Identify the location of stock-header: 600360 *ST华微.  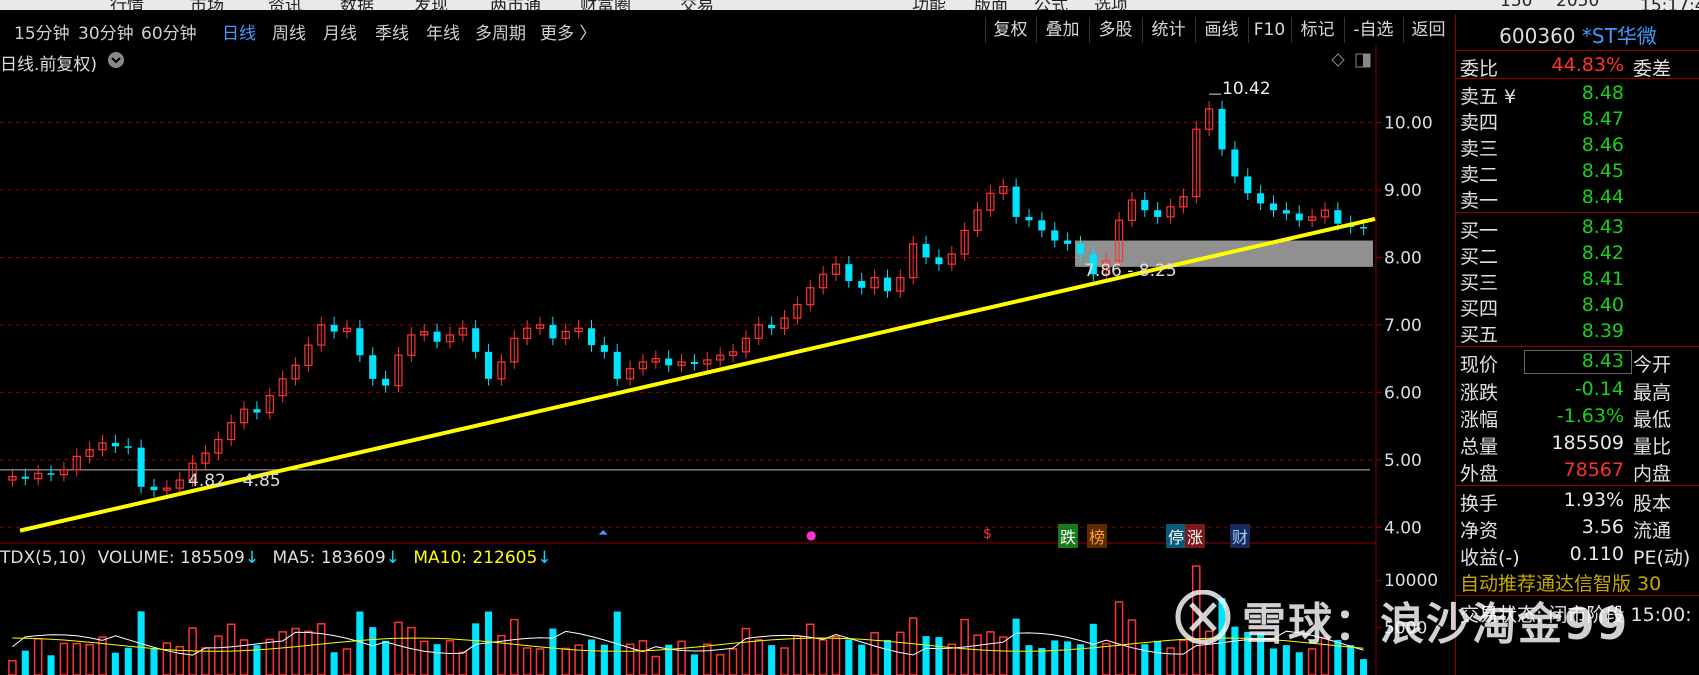
(1577, 34).